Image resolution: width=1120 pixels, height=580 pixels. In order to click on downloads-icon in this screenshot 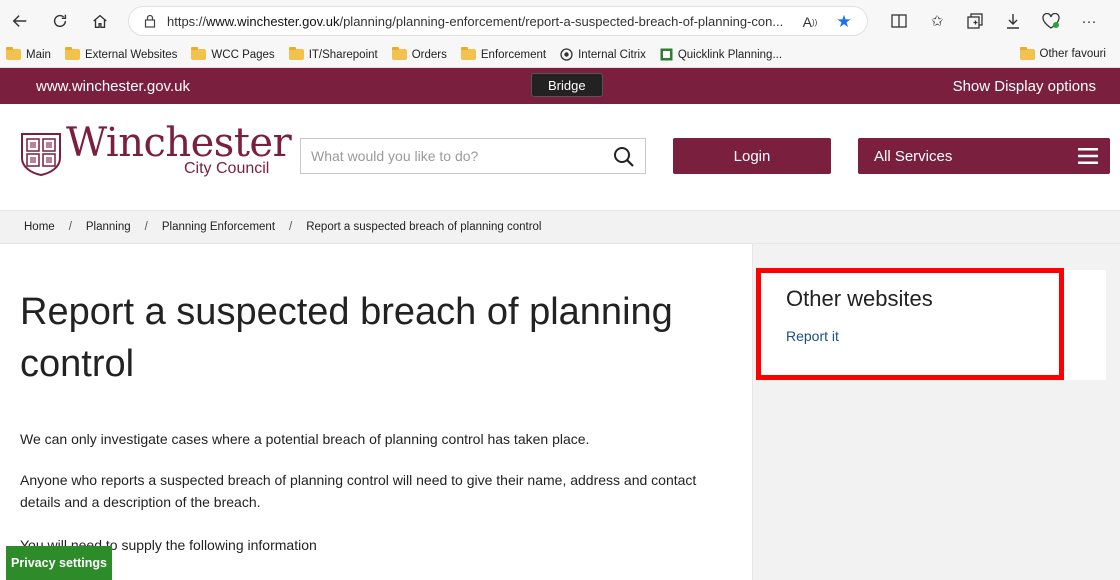, I will do `click(1013, 21)`.